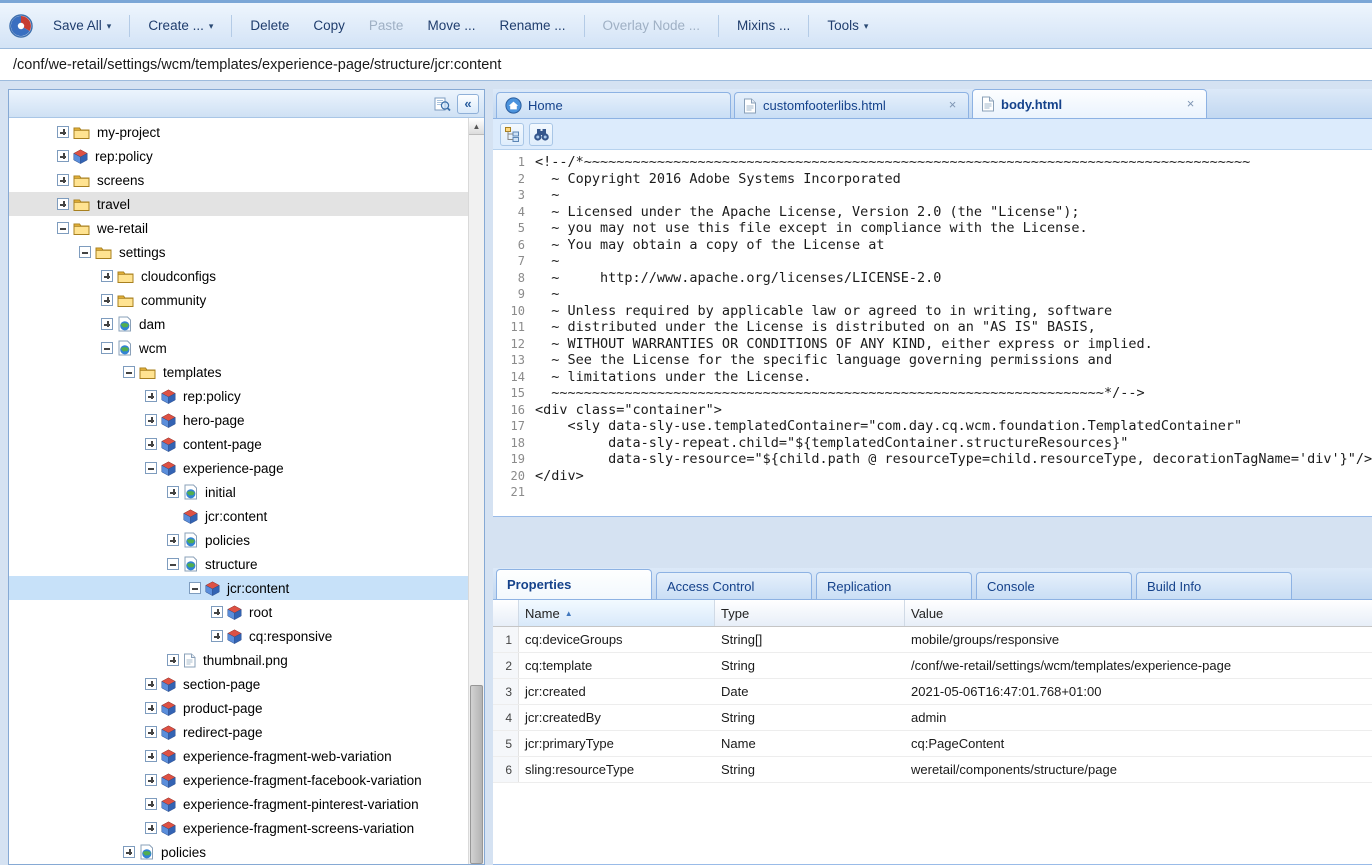 This screenshot has height=865, width=1372. What do you see at coordinates (476, 774) in the screenshot?
I see `scrollbar-thumb` at bounding box center [476, 774].